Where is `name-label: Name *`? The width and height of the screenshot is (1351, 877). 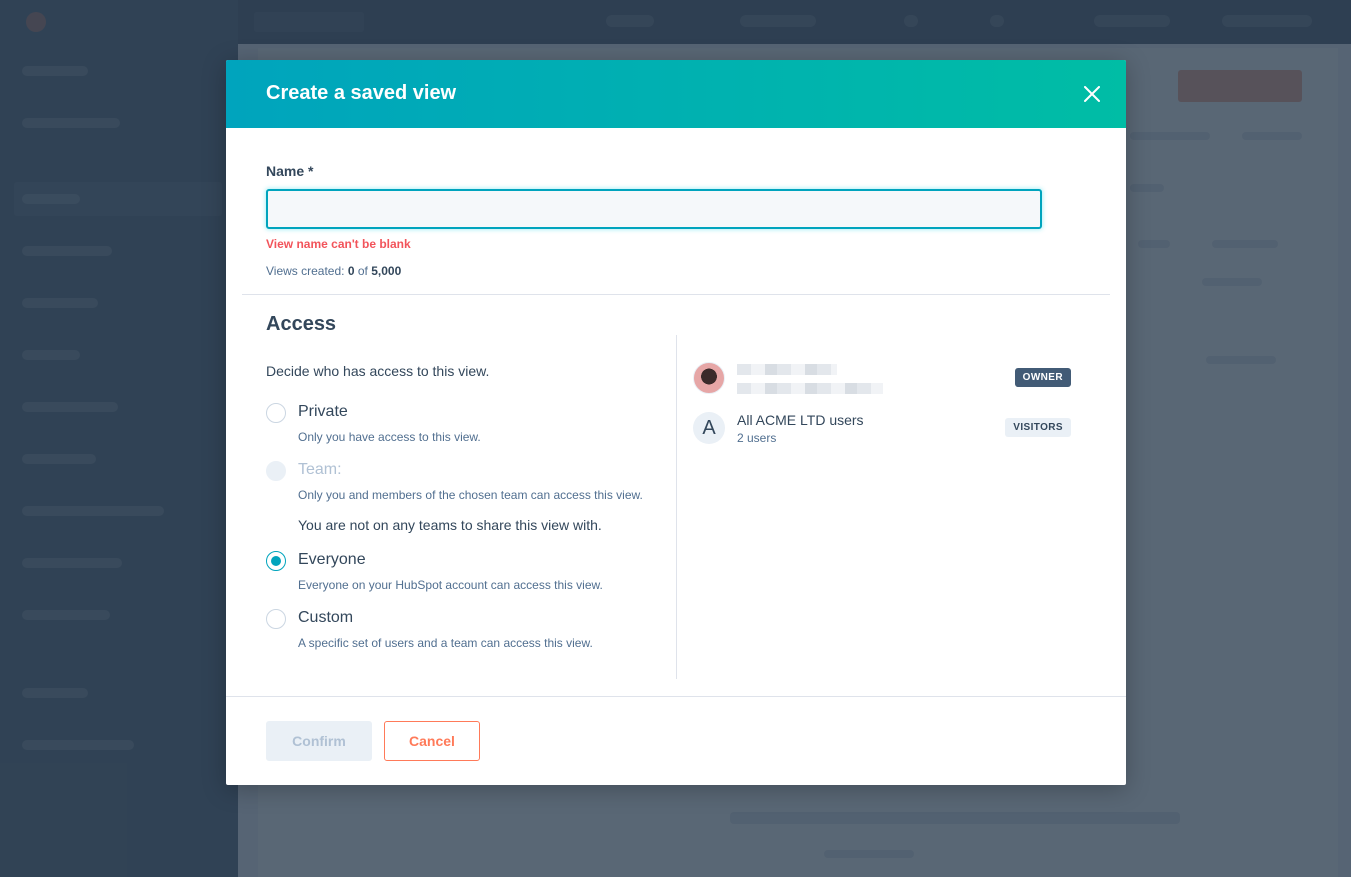
name-label: Name * is located at coordinates (290, 171).